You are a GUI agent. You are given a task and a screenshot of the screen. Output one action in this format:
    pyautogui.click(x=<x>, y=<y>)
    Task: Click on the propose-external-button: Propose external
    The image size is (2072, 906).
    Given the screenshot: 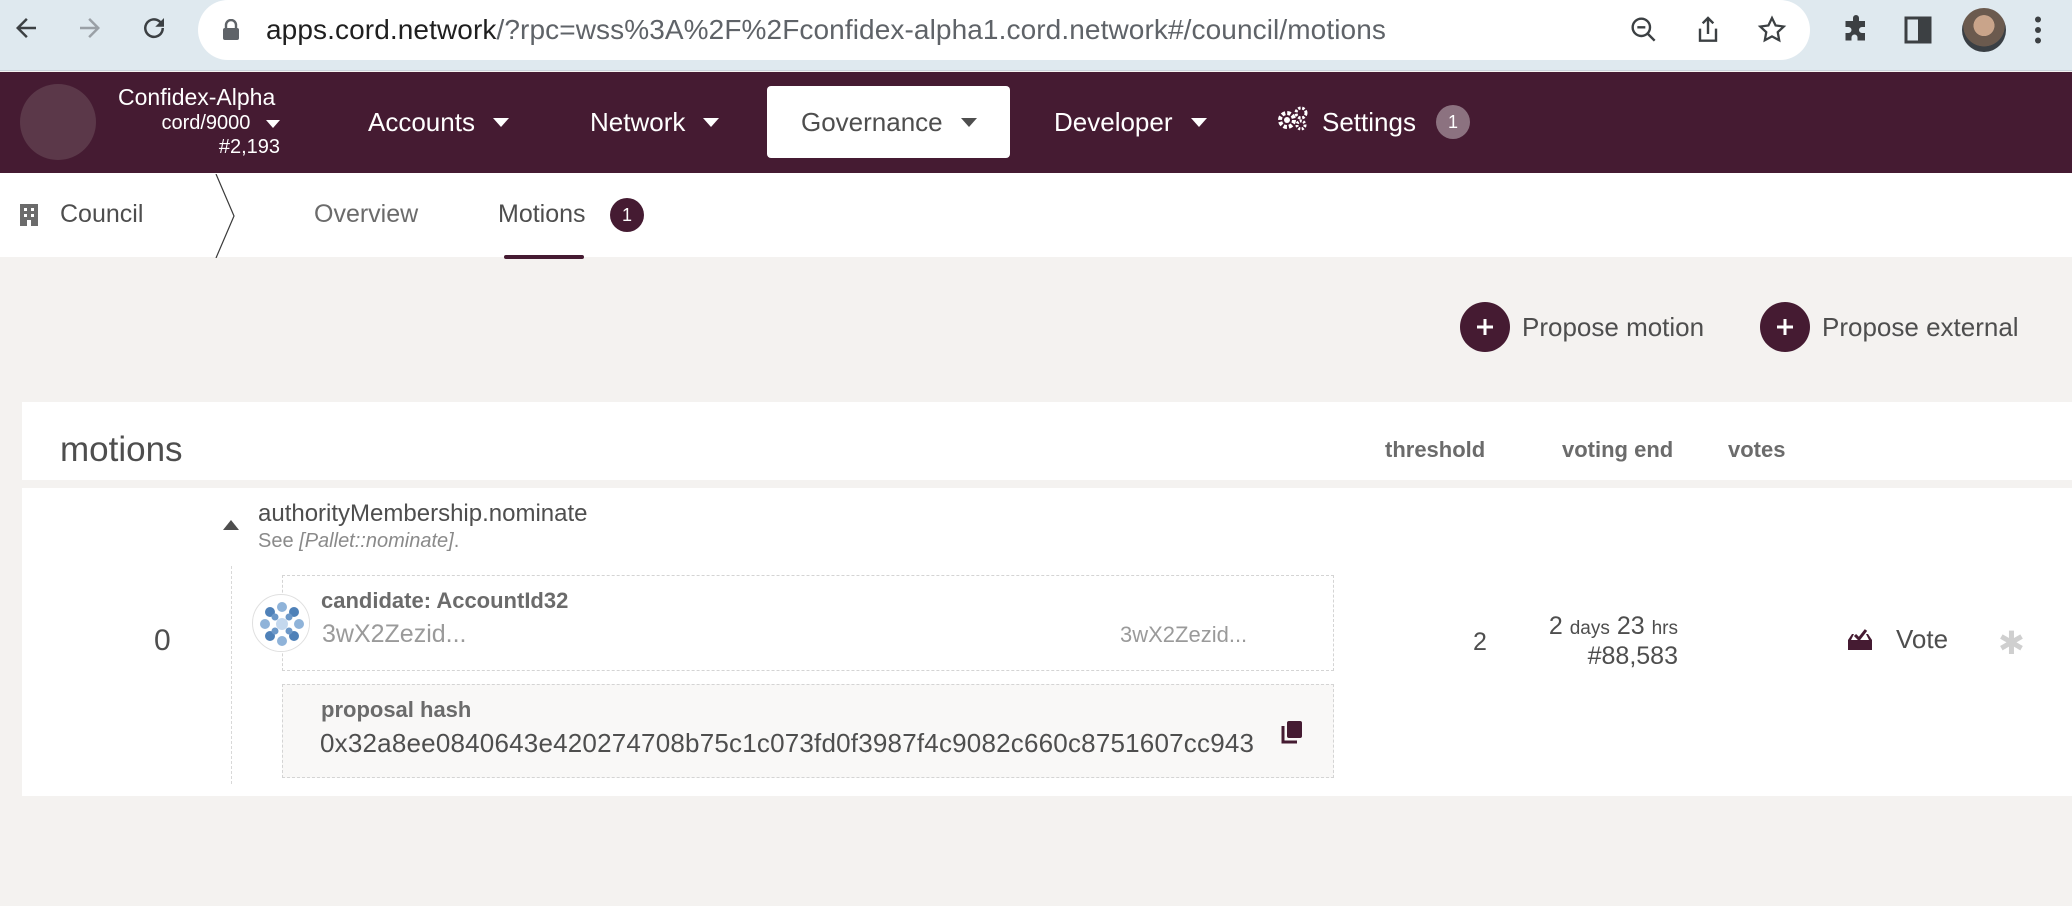 What is the action you would take?
    pyautogui.click(x=1889, y=327)
    